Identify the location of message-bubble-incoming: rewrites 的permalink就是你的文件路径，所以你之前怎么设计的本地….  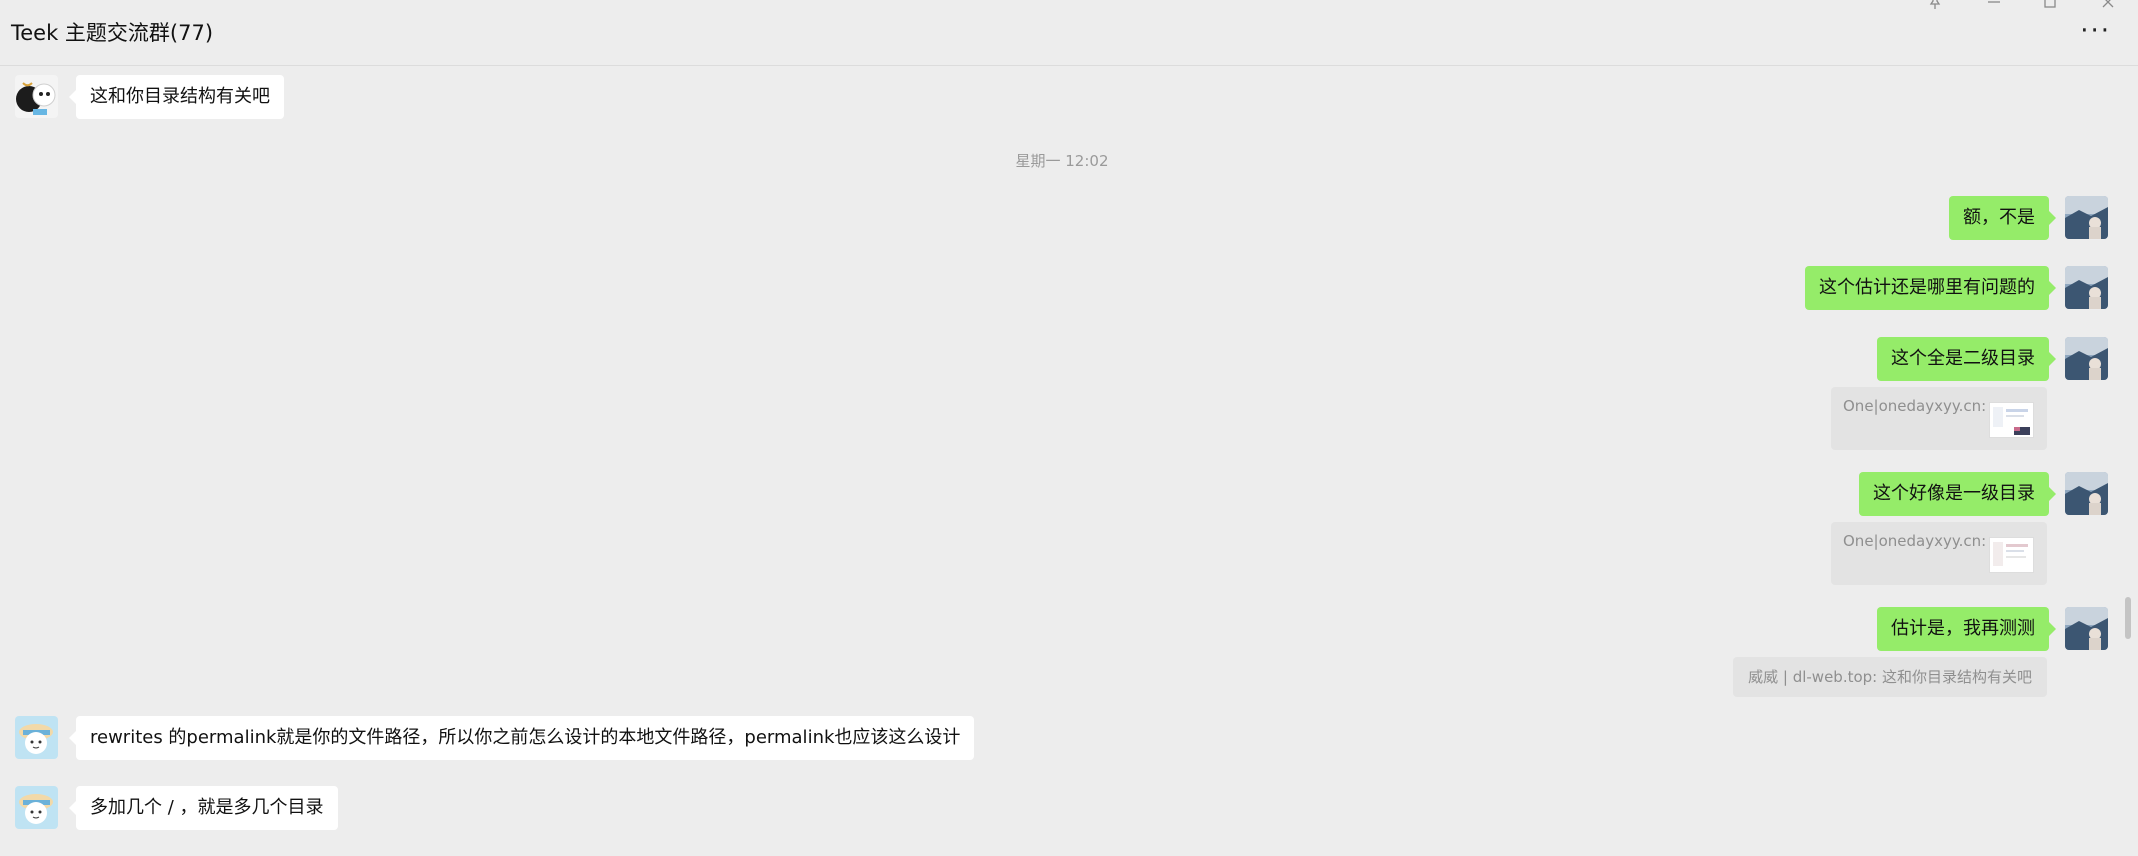
(521, 738).